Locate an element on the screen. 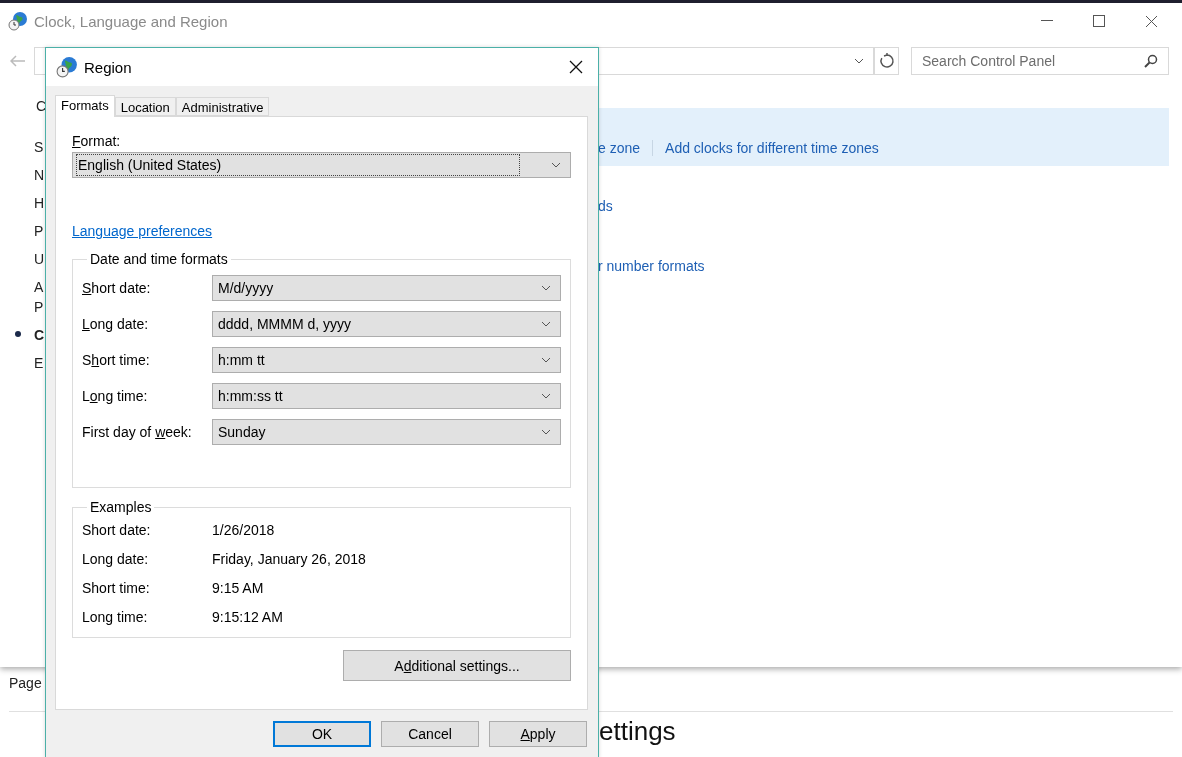 This screenshot has width=1182, height=757. task-link: Add clocks for different time zones is located at coordinates (772, 148).